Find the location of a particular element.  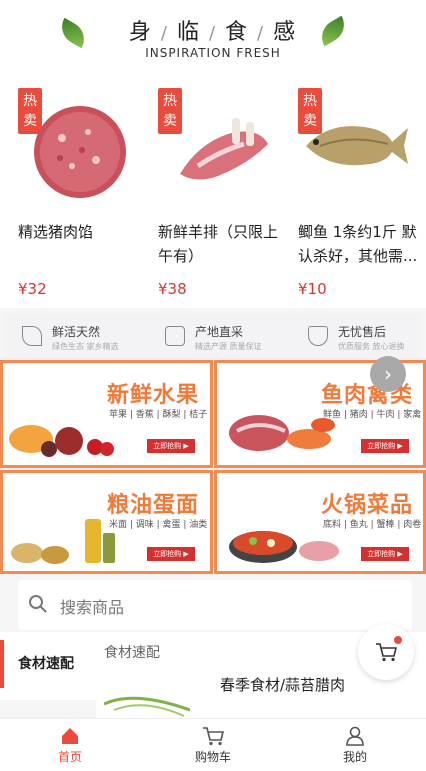

product-card: 热卖 新鲜羊排（只限上午有） ¥38 is located at coordinates (224, 196).